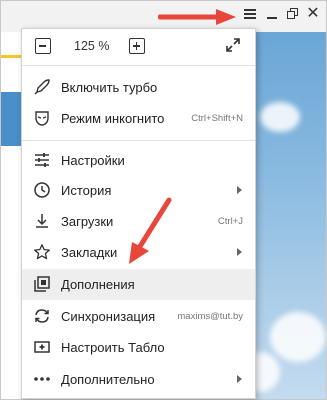  What do you see at coordinates (42, 118) in the screenshot?
I see `incognito-mask-icon` at bounding box center [42, 118].